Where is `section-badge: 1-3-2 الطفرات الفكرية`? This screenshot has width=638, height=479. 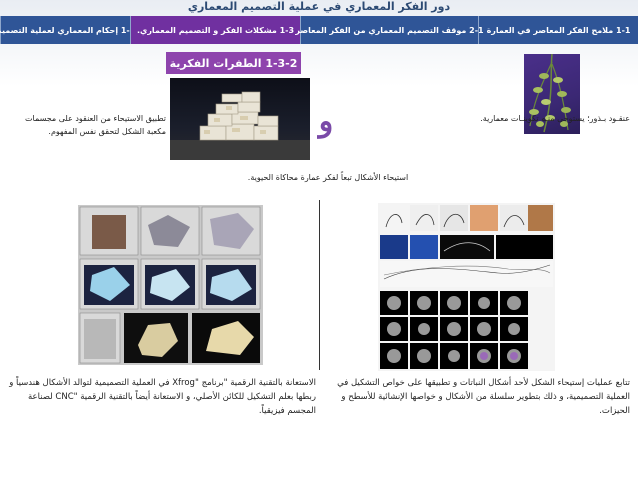
section-badge: 1-3-2 الطفرات الفكرية is located at coordinates (233, 63).